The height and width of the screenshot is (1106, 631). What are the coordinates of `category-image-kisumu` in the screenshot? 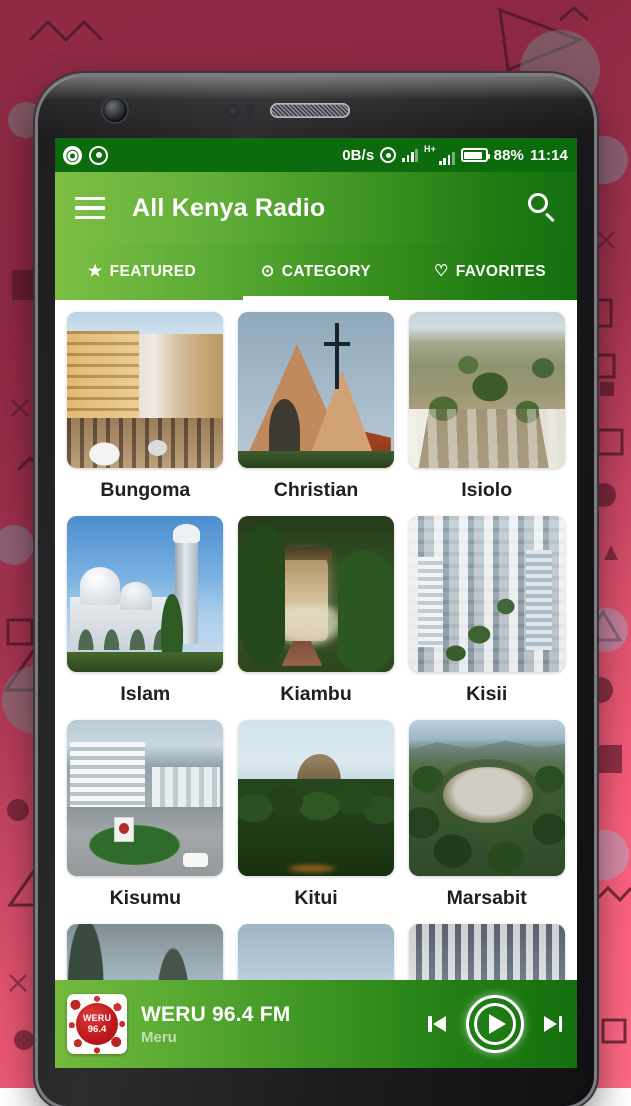 It's located at (145, 798).